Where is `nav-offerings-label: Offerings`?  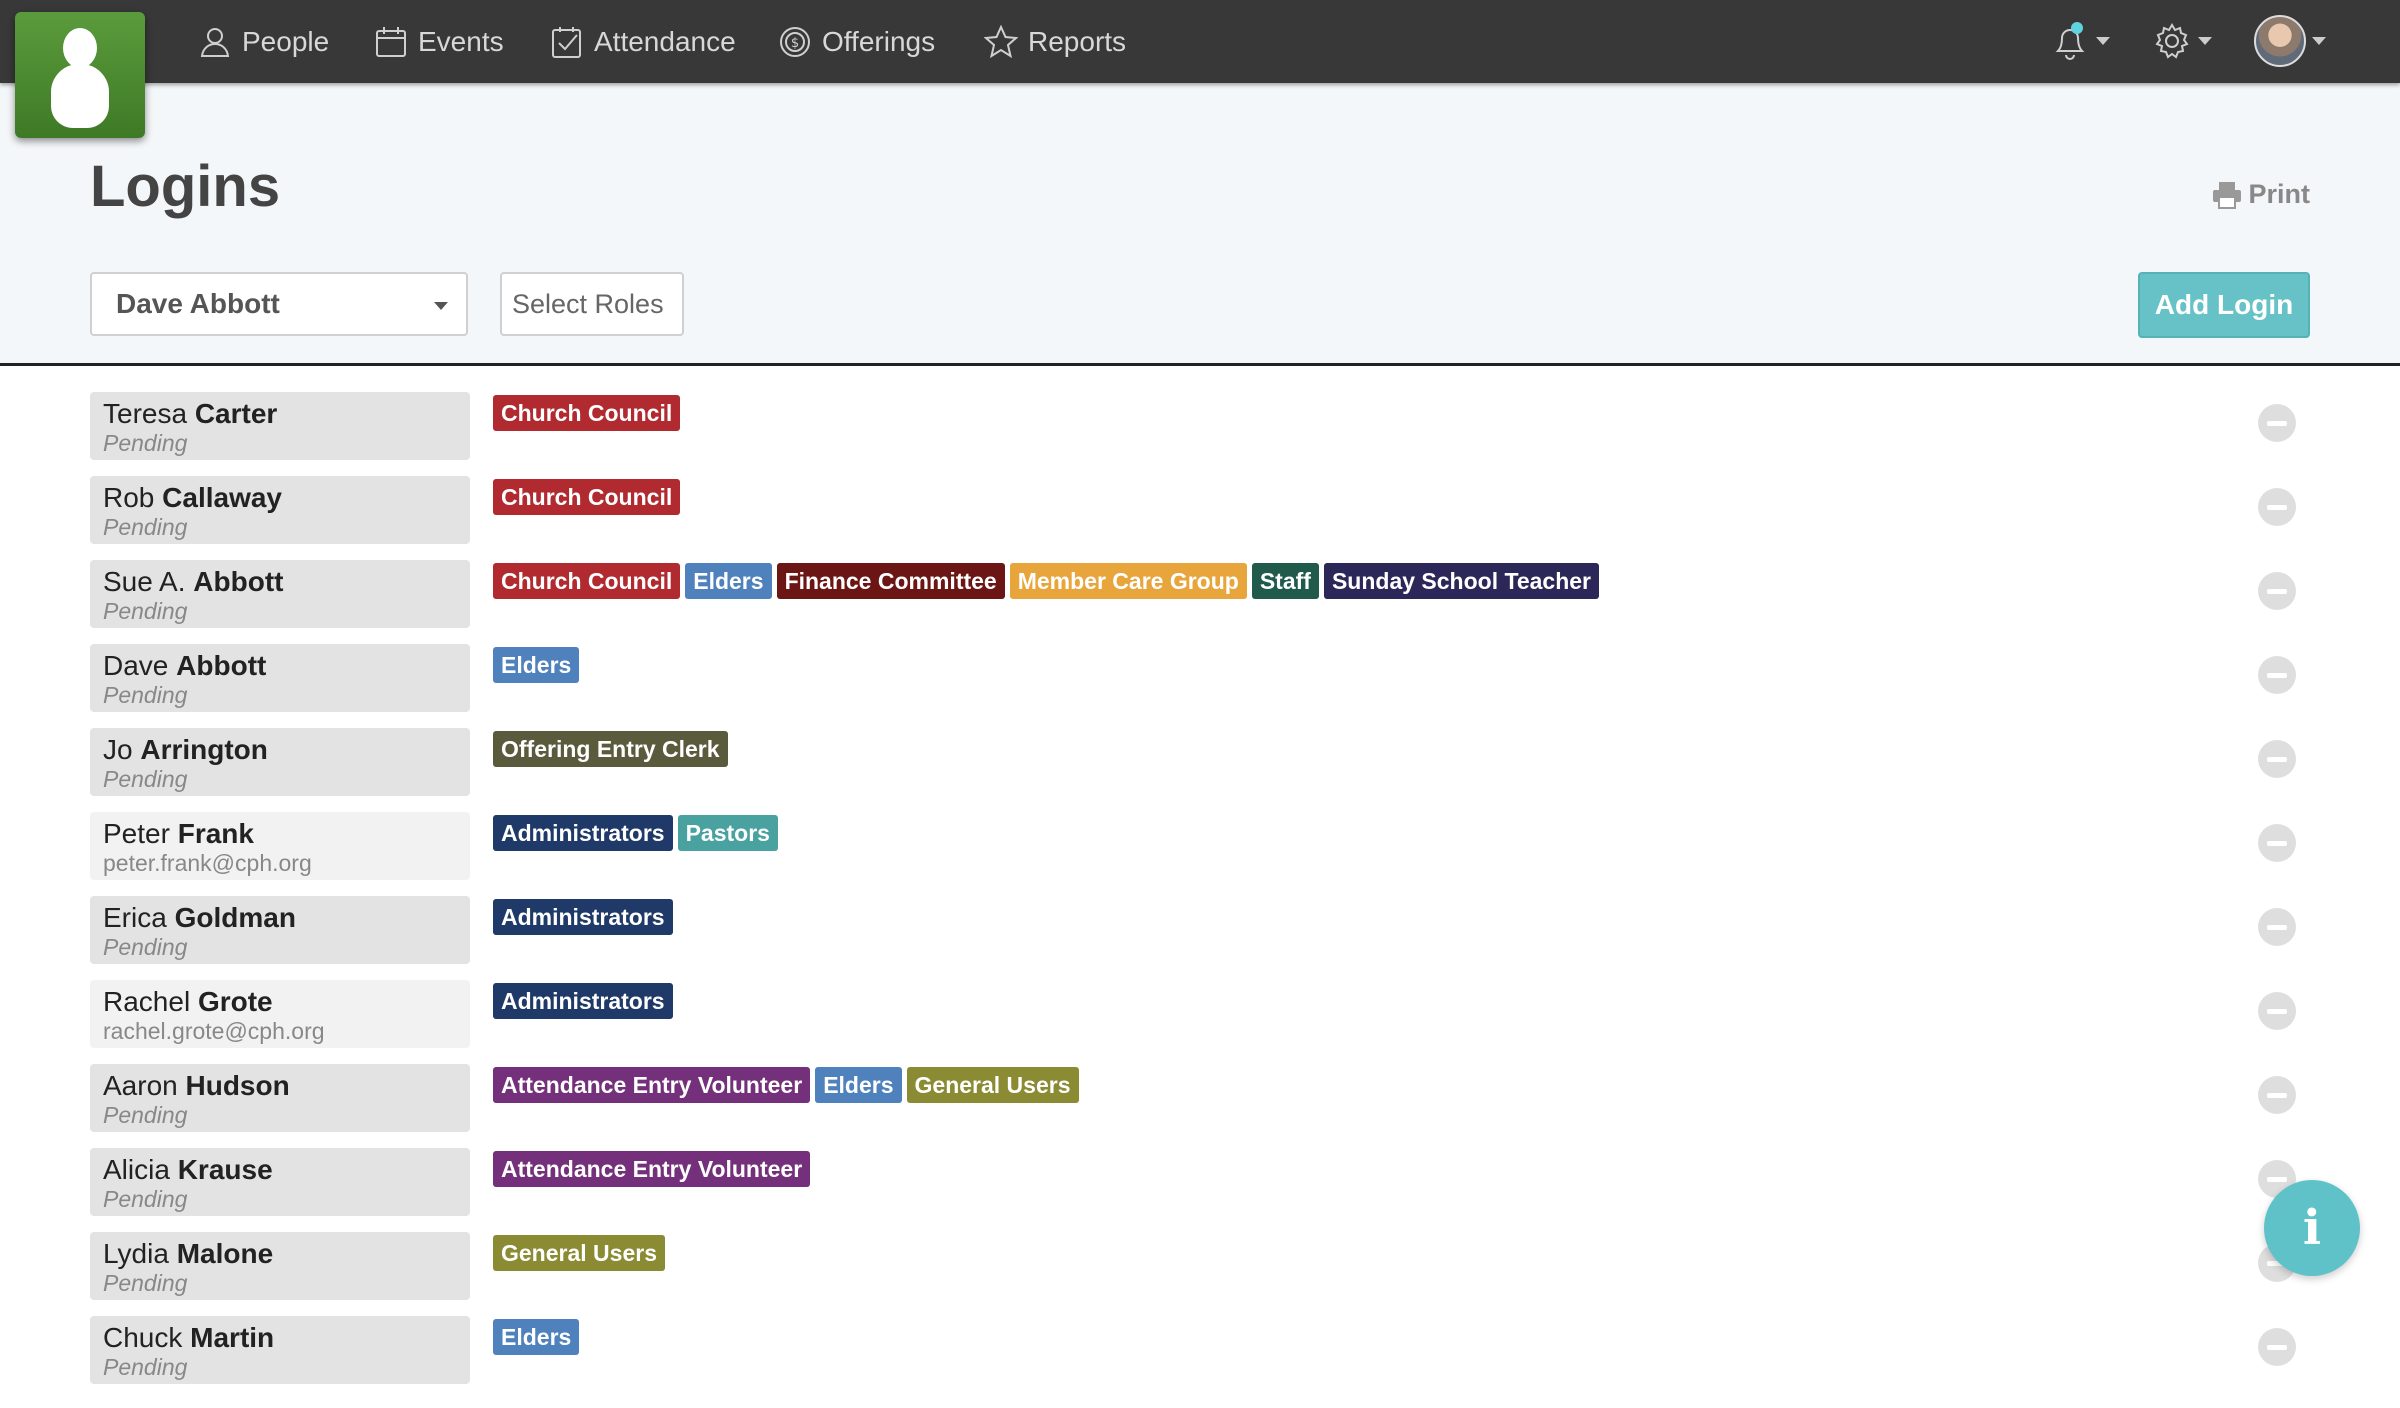
nav-offerings-label: Offerings is located at coordinates (879, 41).